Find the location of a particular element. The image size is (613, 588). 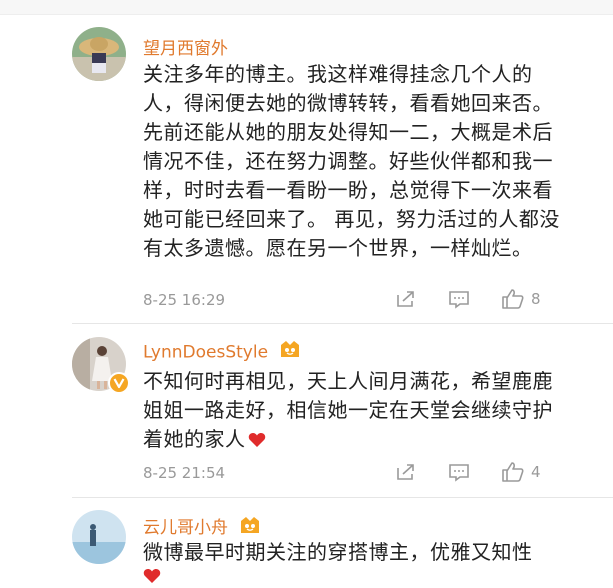

like-button: 4 is located at coordinates (521, 472).